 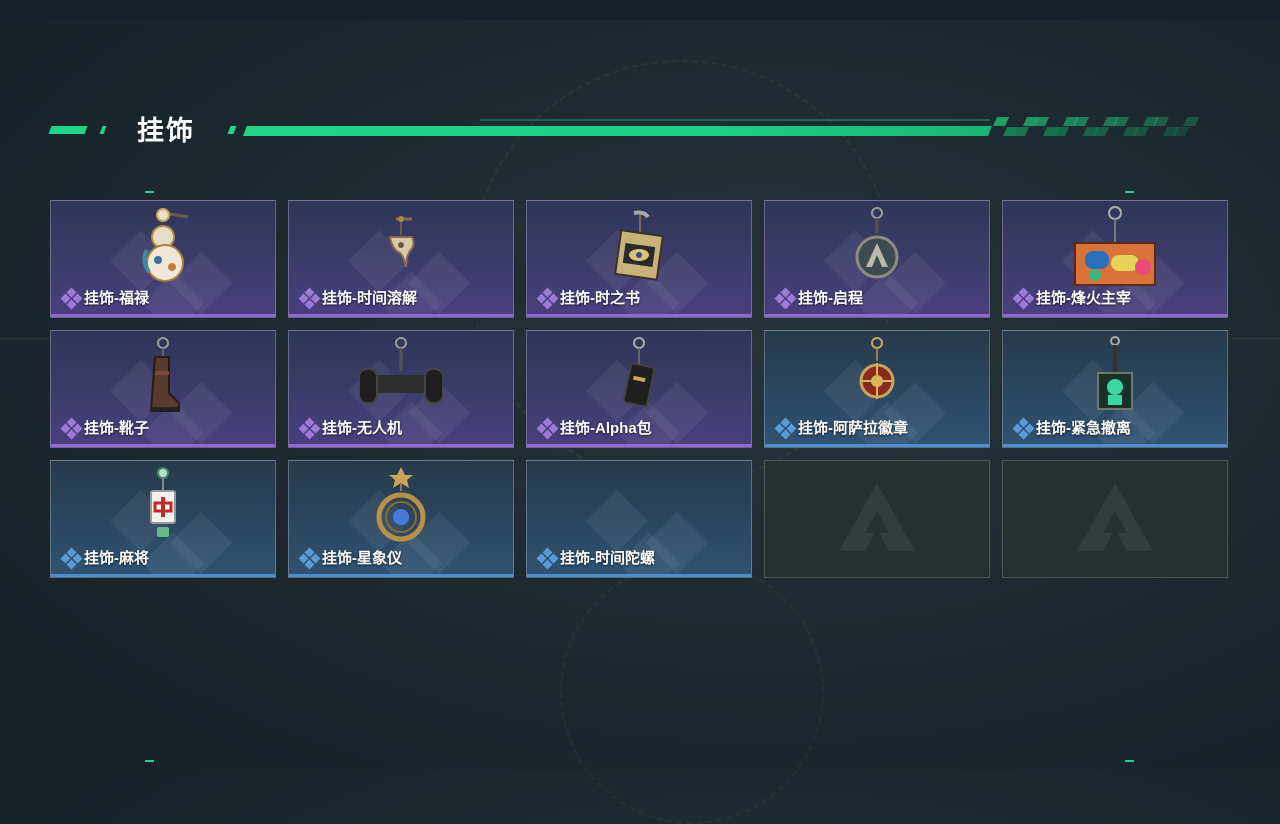 I want to click on charm-card: 挂饰-麻将, so click(x=163, y=519).